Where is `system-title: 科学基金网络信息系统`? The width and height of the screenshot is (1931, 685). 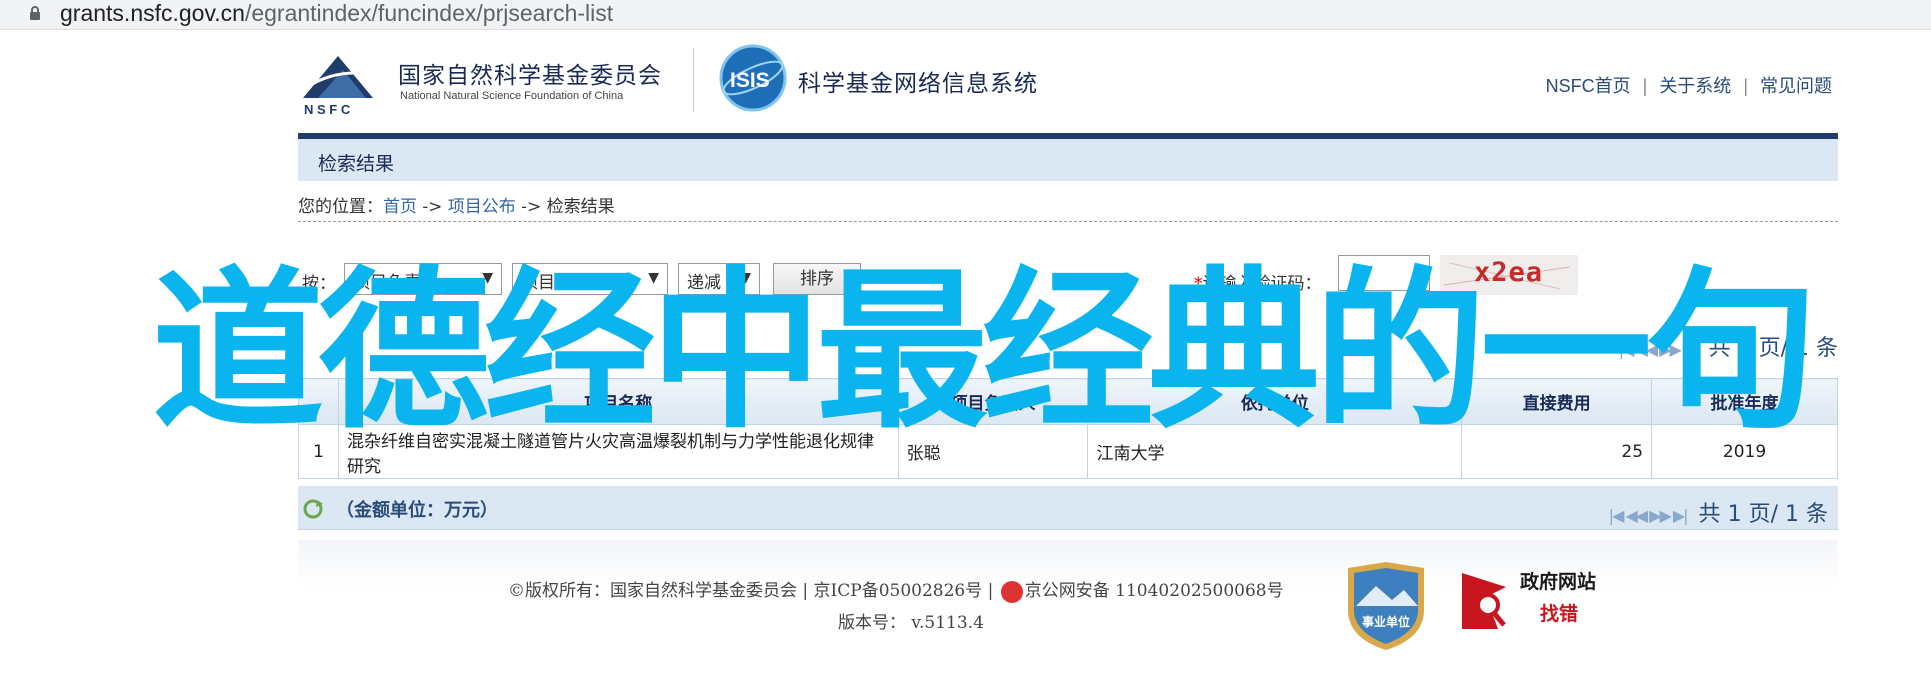
system-title: 科学基金网络信息系统 is located at coordinates (918, 84).